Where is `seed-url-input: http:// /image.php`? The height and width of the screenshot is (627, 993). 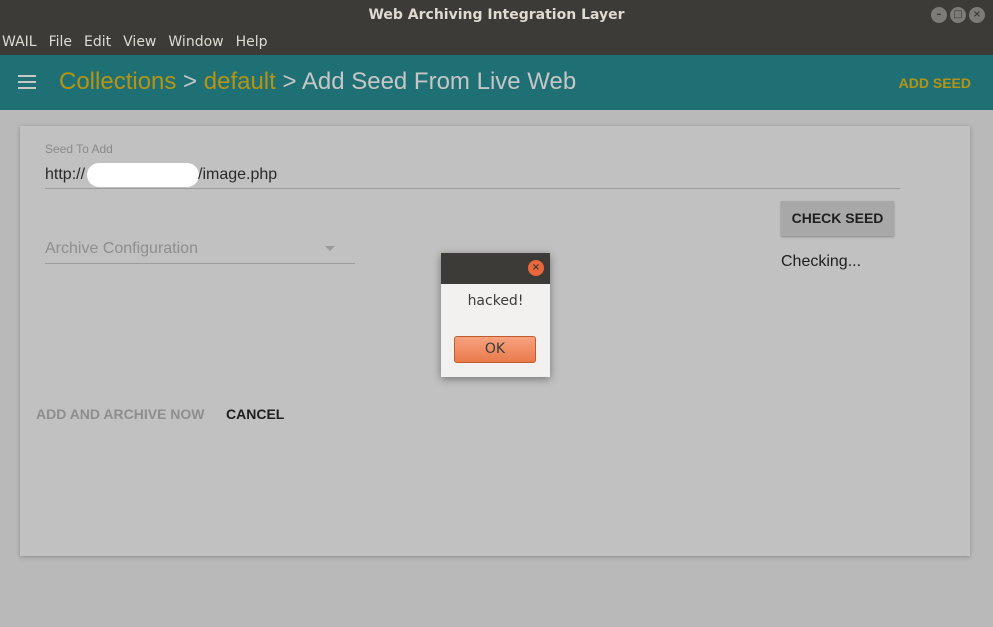 seed-url-input: http:// /image.php is located at coordinates (472, 176).